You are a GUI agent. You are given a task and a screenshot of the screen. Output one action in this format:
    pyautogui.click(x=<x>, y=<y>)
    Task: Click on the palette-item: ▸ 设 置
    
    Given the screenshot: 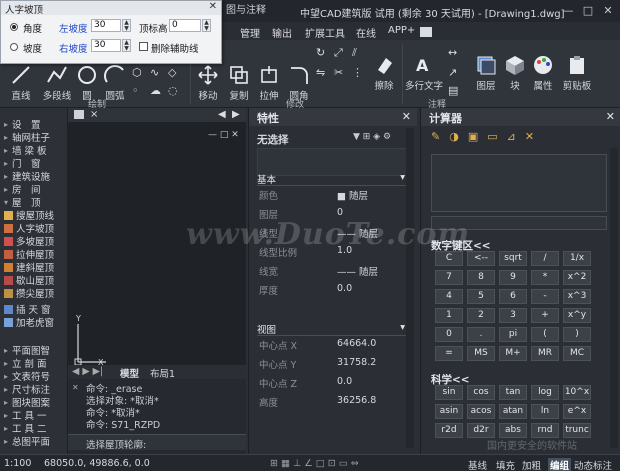 What is the action you would take?
    pyautogui.click(x=22, y=125)
    